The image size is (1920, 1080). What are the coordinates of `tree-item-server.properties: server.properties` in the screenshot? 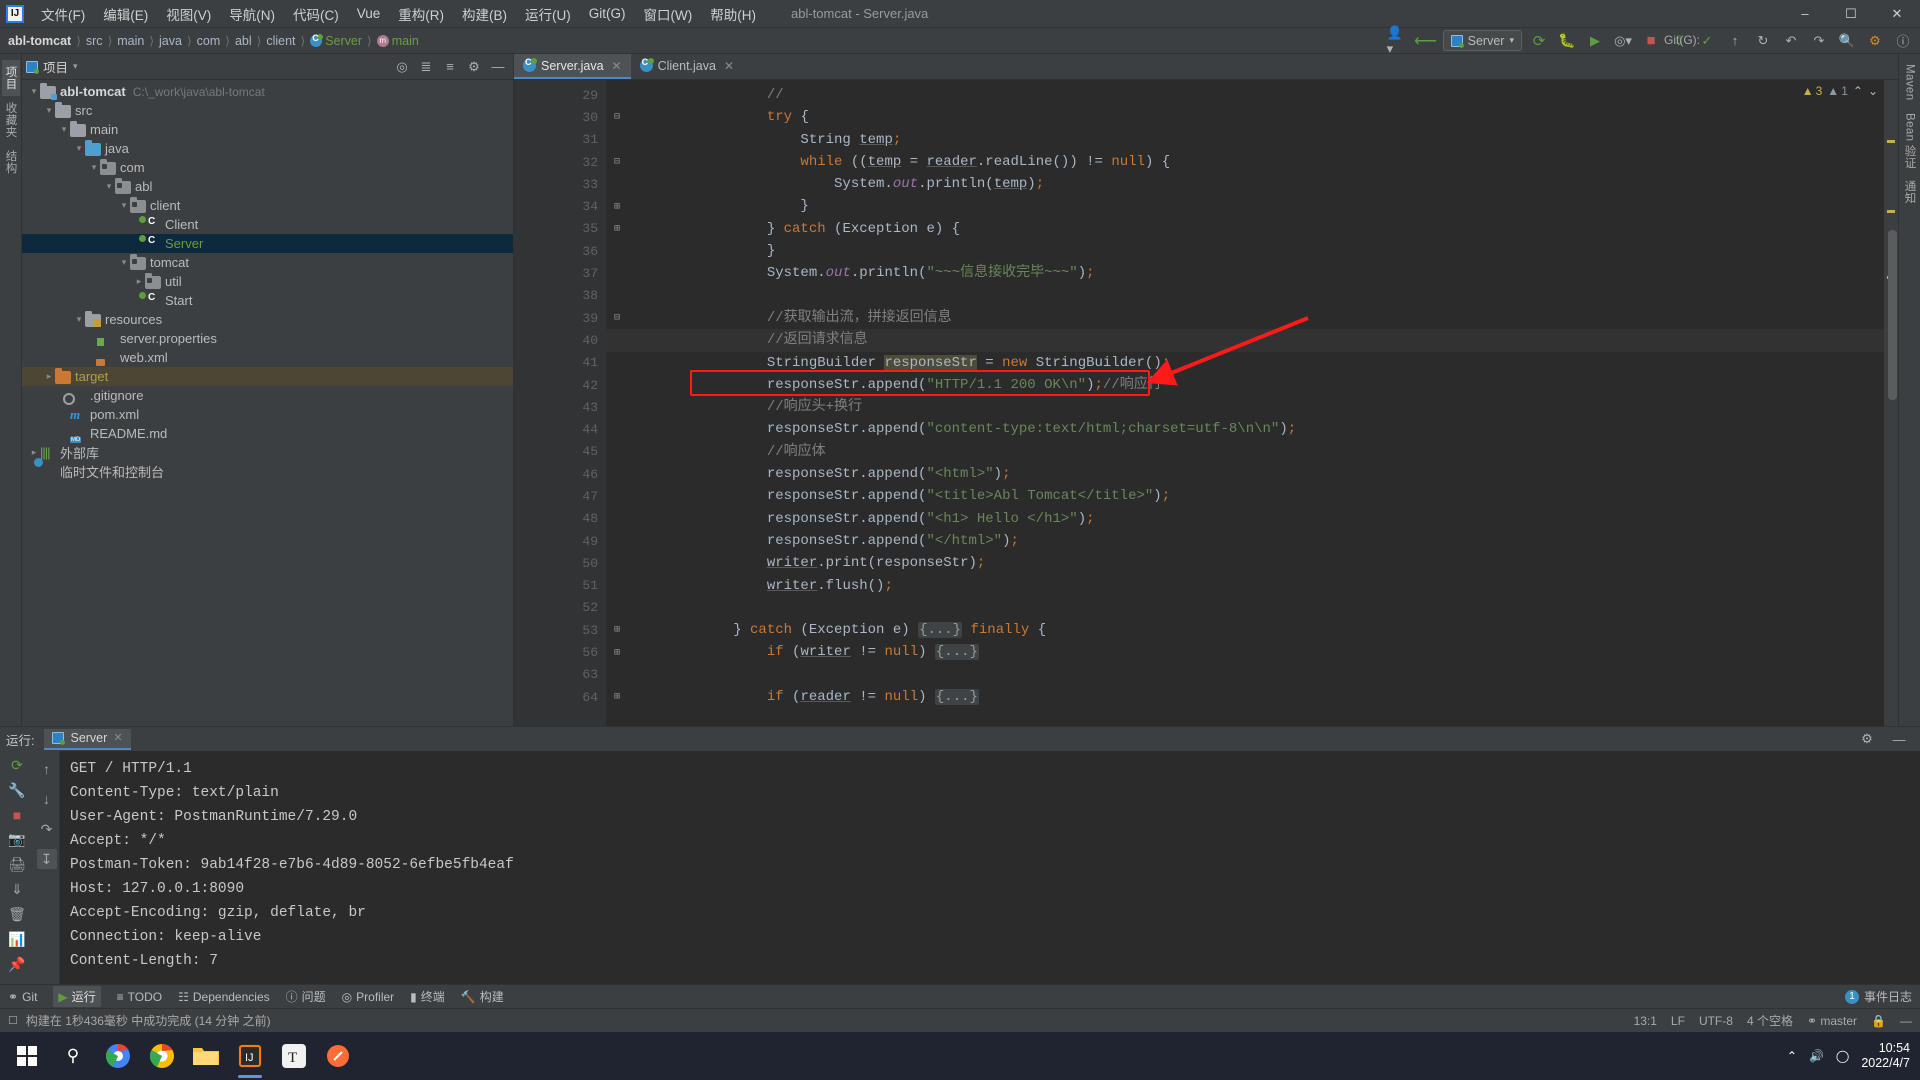 It's located at (267, 338).